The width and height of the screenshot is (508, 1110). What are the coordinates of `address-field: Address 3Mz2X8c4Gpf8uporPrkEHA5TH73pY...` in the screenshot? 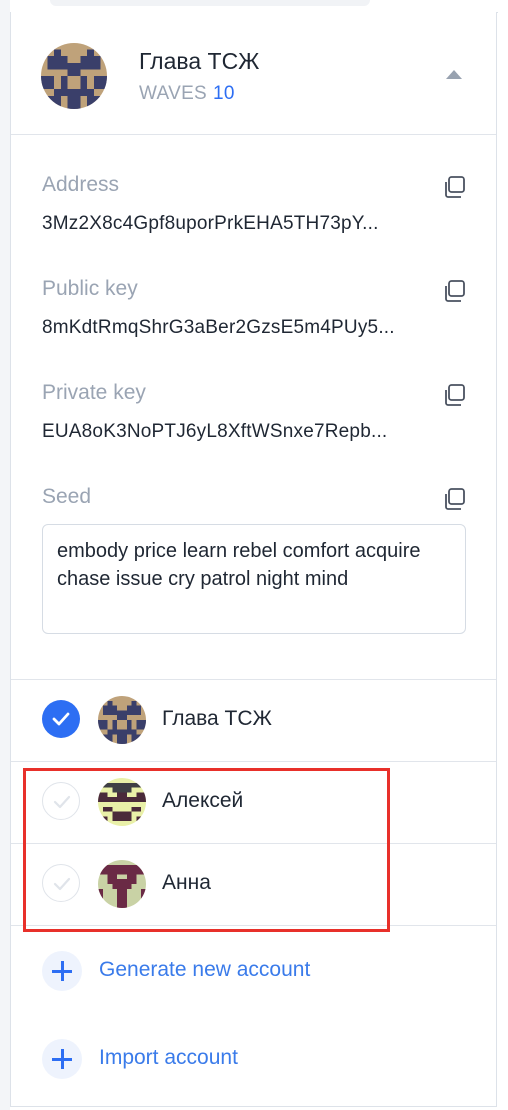 It's located at (254, 204).